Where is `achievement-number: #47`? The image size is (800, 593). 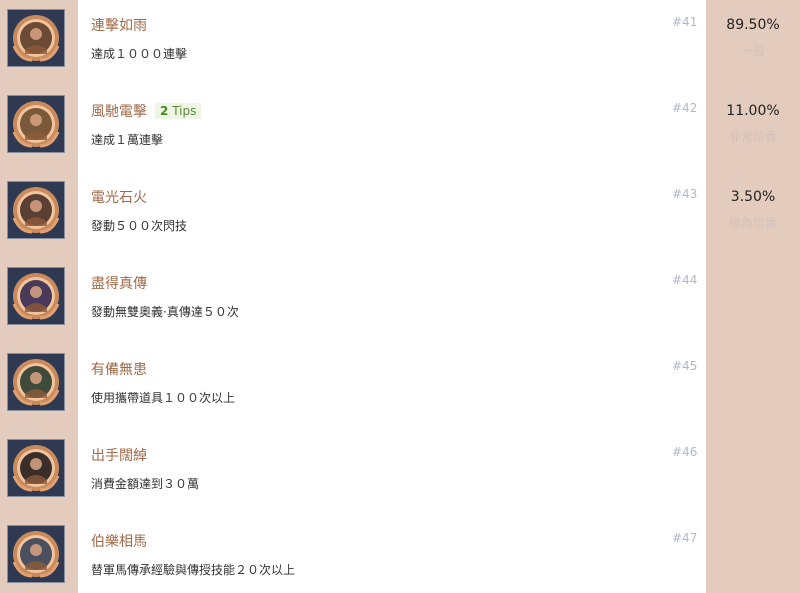
achievement-number: #47 is located at coordinates (685, 538).